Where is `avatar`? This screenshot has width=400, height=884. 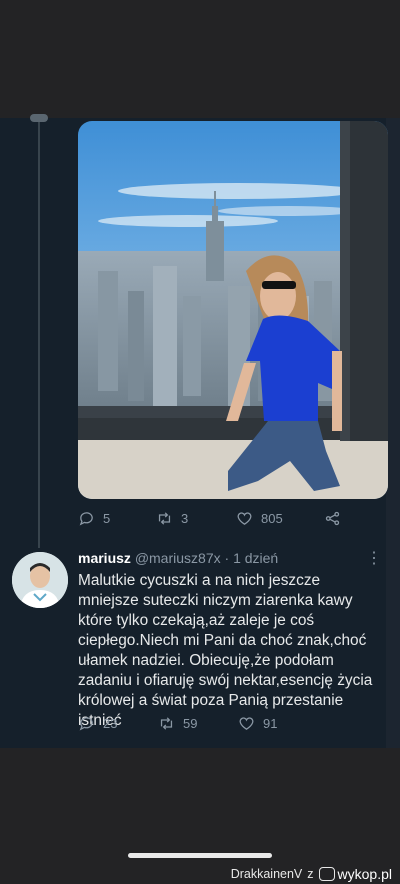 avatar is located at coordinates (40, 580).